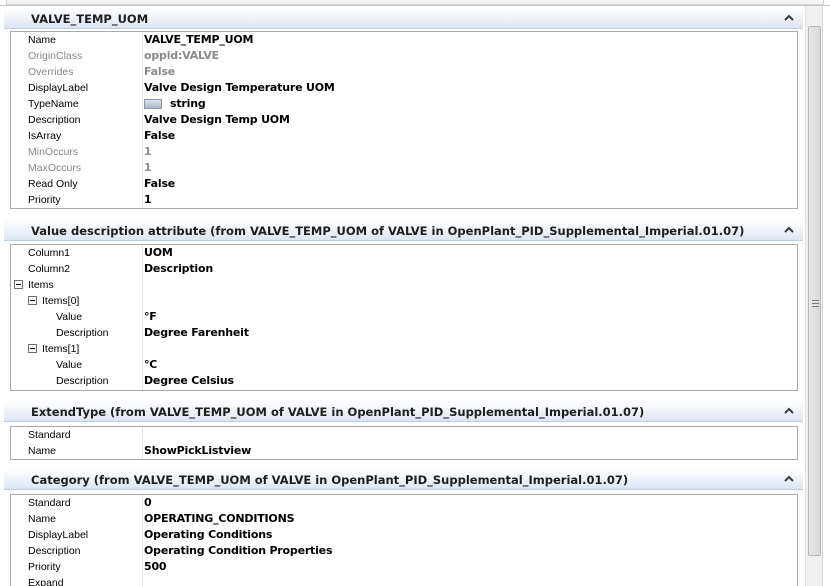  What do you see at coordinates (404, 253) in the screenshot?
I see `property-row: Column1 UOM` at bounding box center [404, 253].